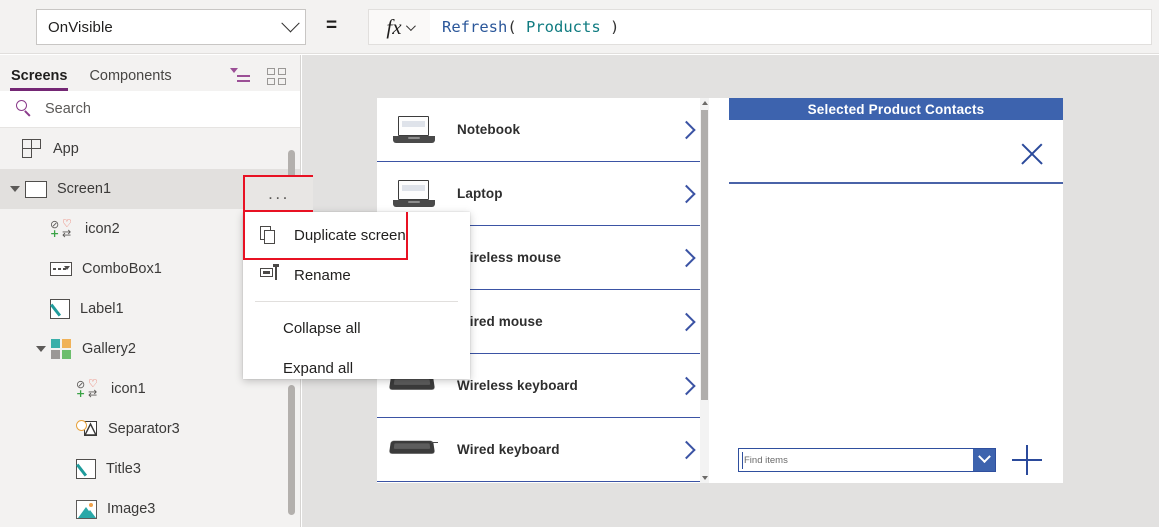 The image size is (1159, 527). I want to click on tree-item-label: App, so click(66, 149).